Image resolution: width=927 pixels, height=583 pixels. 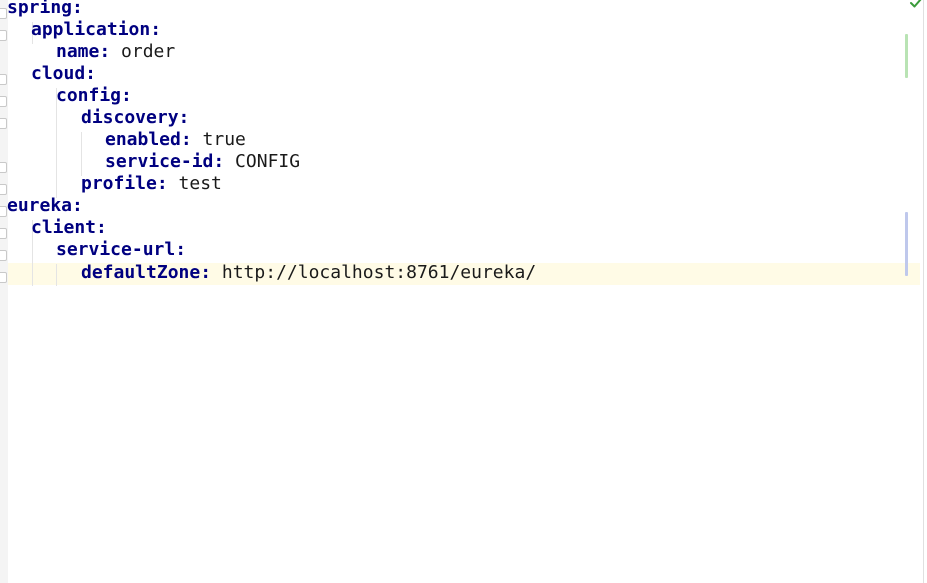 What do you see at coordinates (374, 272) in the screenshot?
I see `yaml-value: http://localhost:8761/eureka/` at bounding box center [374, 272].